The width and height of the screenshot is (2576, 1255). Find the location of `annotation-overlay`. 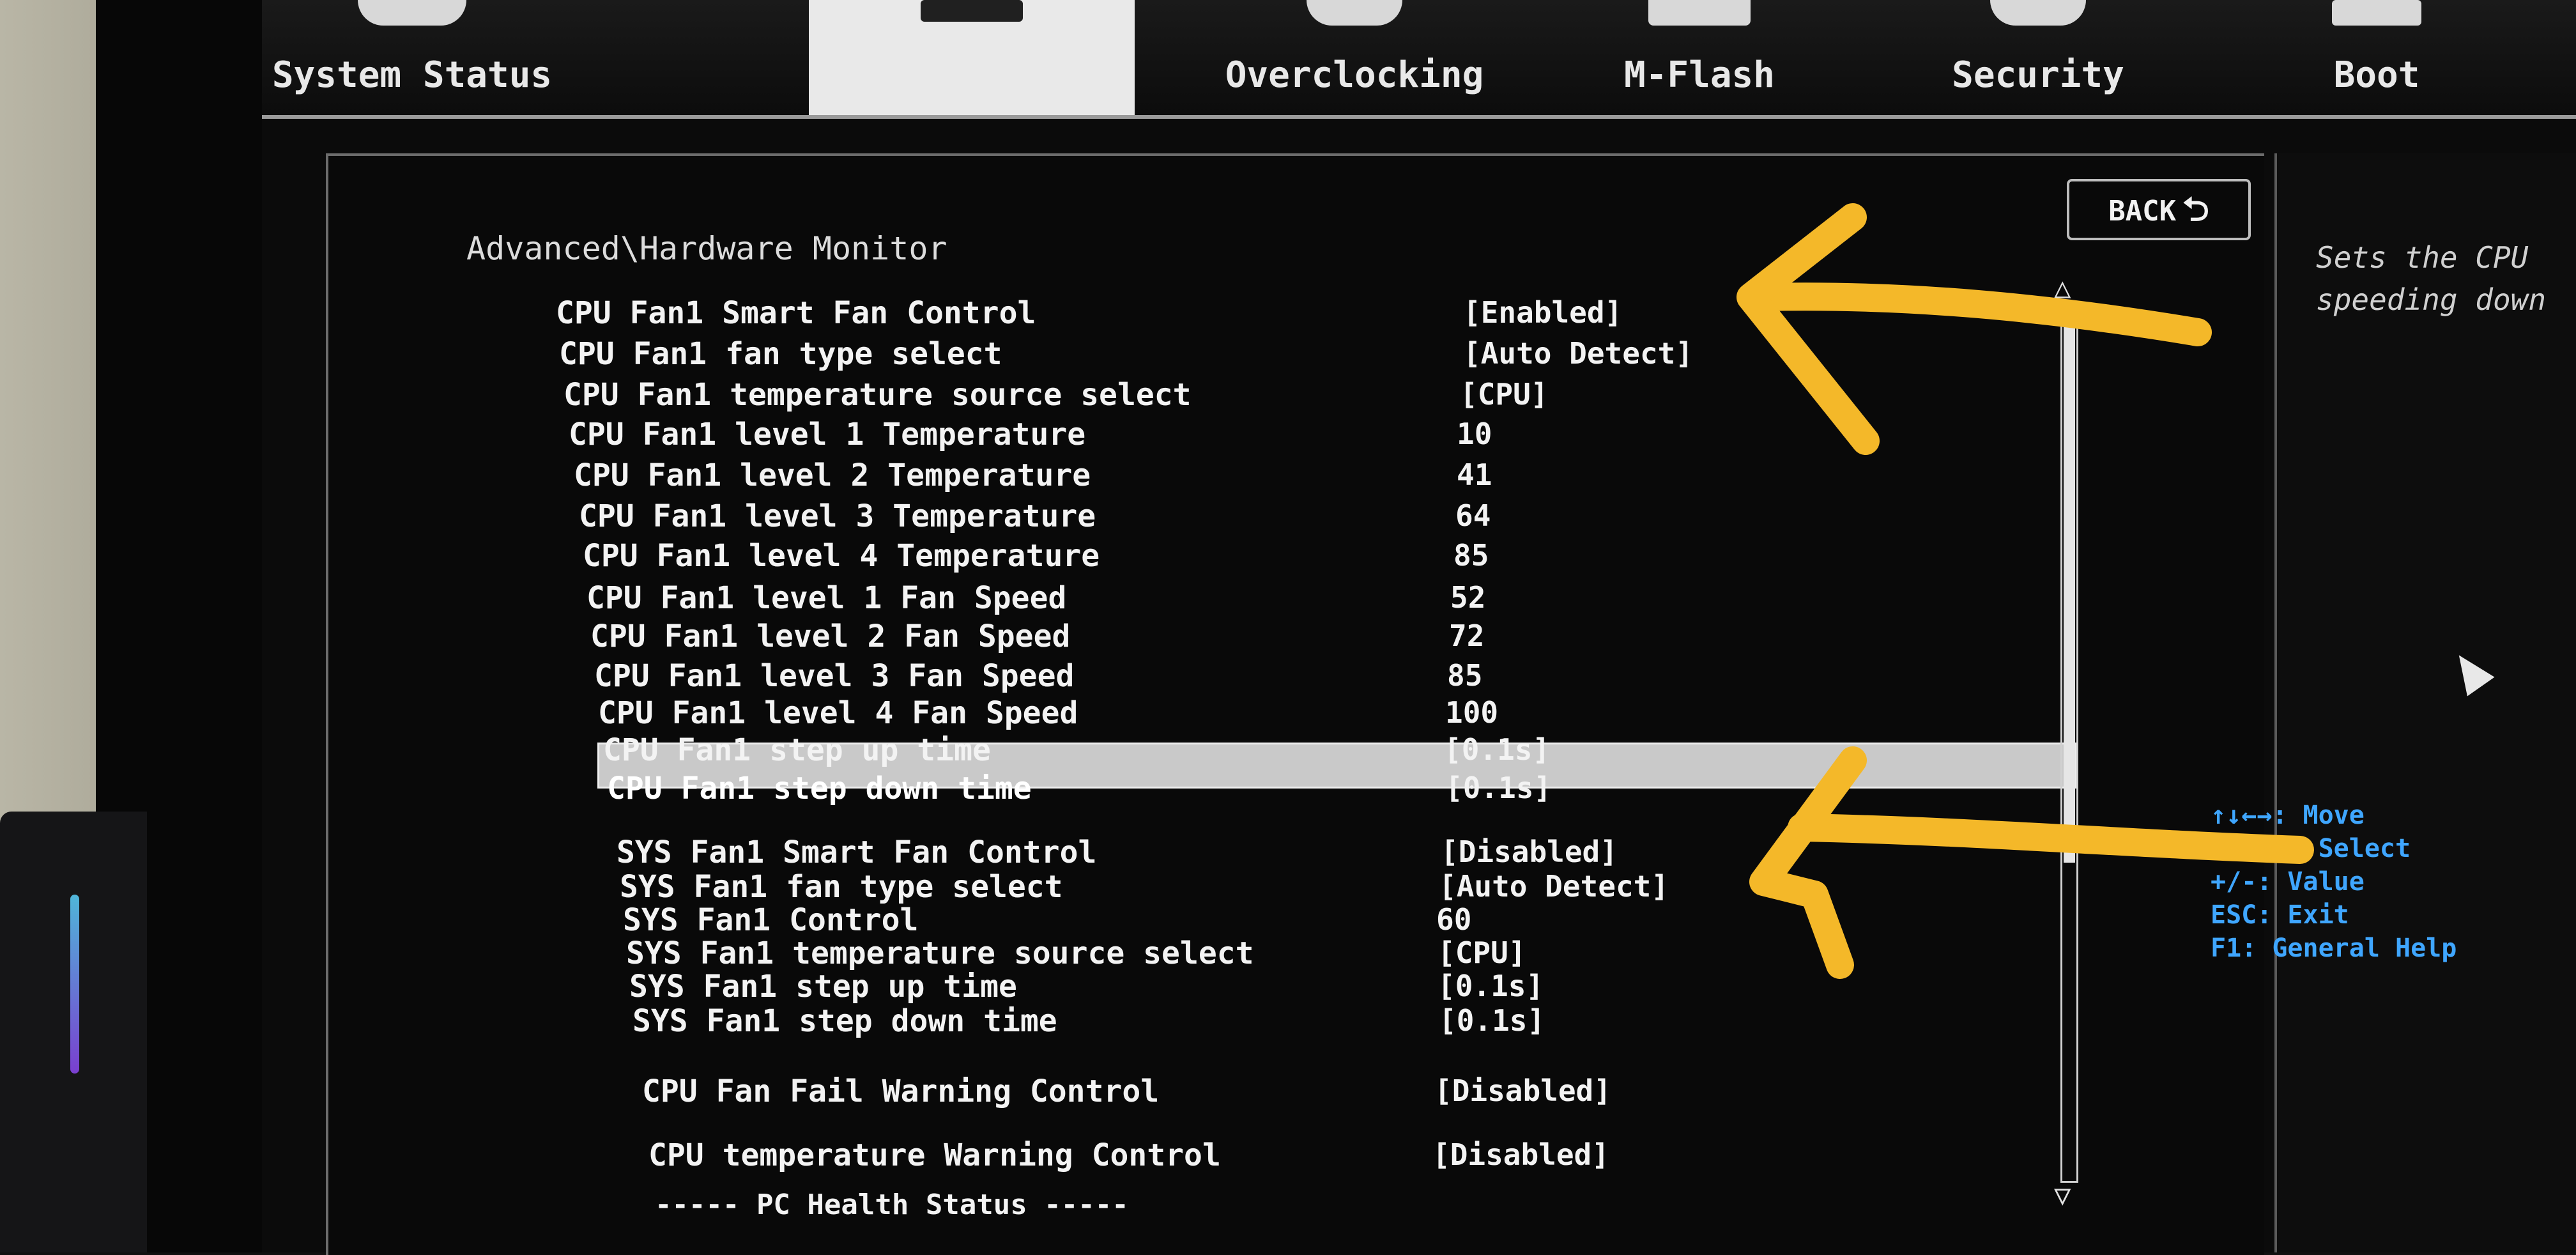

annotation-overlay is located at coordinates (2025, 591).